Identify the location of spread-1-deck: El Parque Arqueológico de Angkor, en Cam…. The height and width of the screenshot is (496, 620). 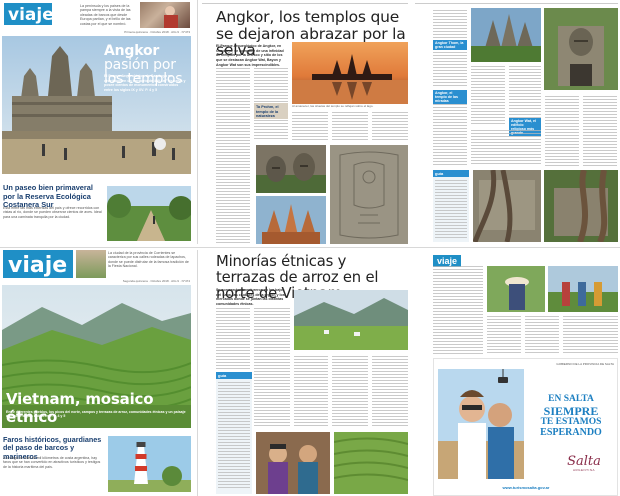
(250, 55).